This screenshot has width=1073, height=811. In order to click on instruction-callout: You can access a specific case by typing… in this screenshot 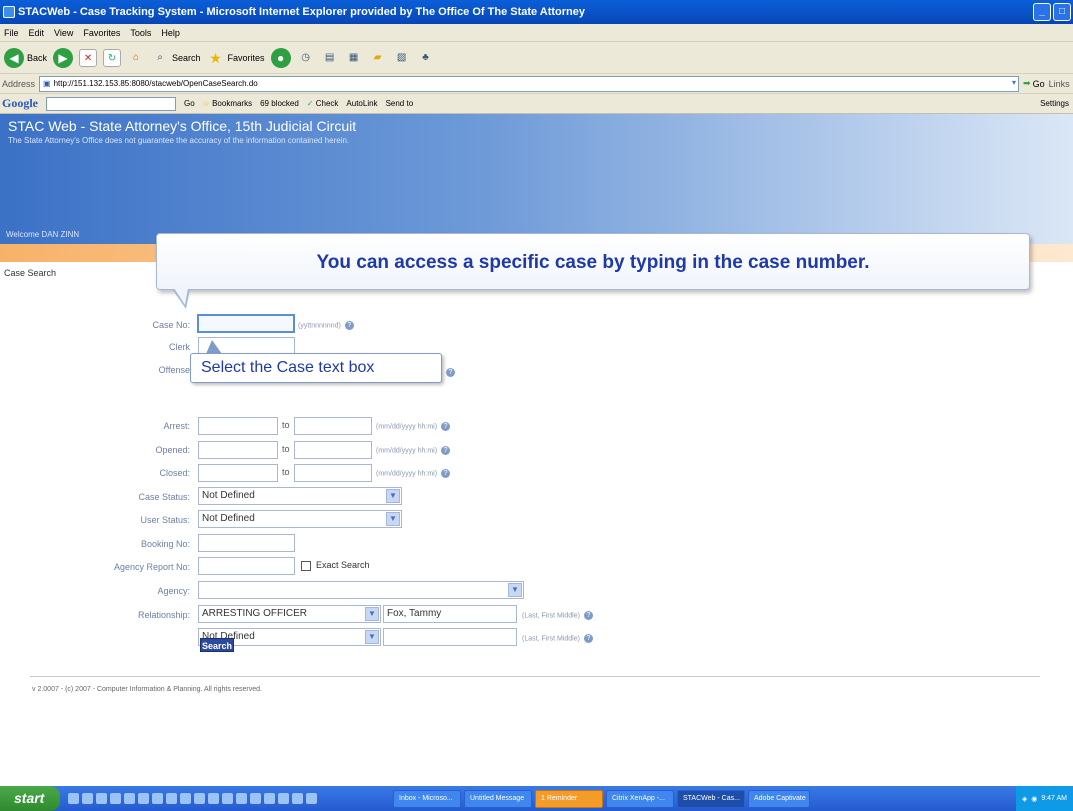, I will do `click(593, 261)`.